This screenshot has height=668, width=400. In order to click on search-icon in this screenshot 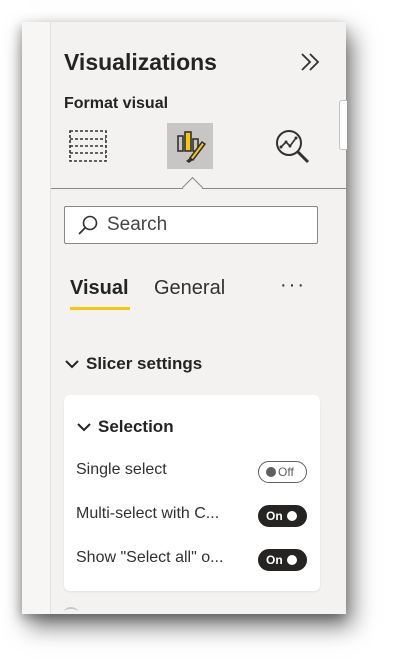, I will do `click(88, 225)`.